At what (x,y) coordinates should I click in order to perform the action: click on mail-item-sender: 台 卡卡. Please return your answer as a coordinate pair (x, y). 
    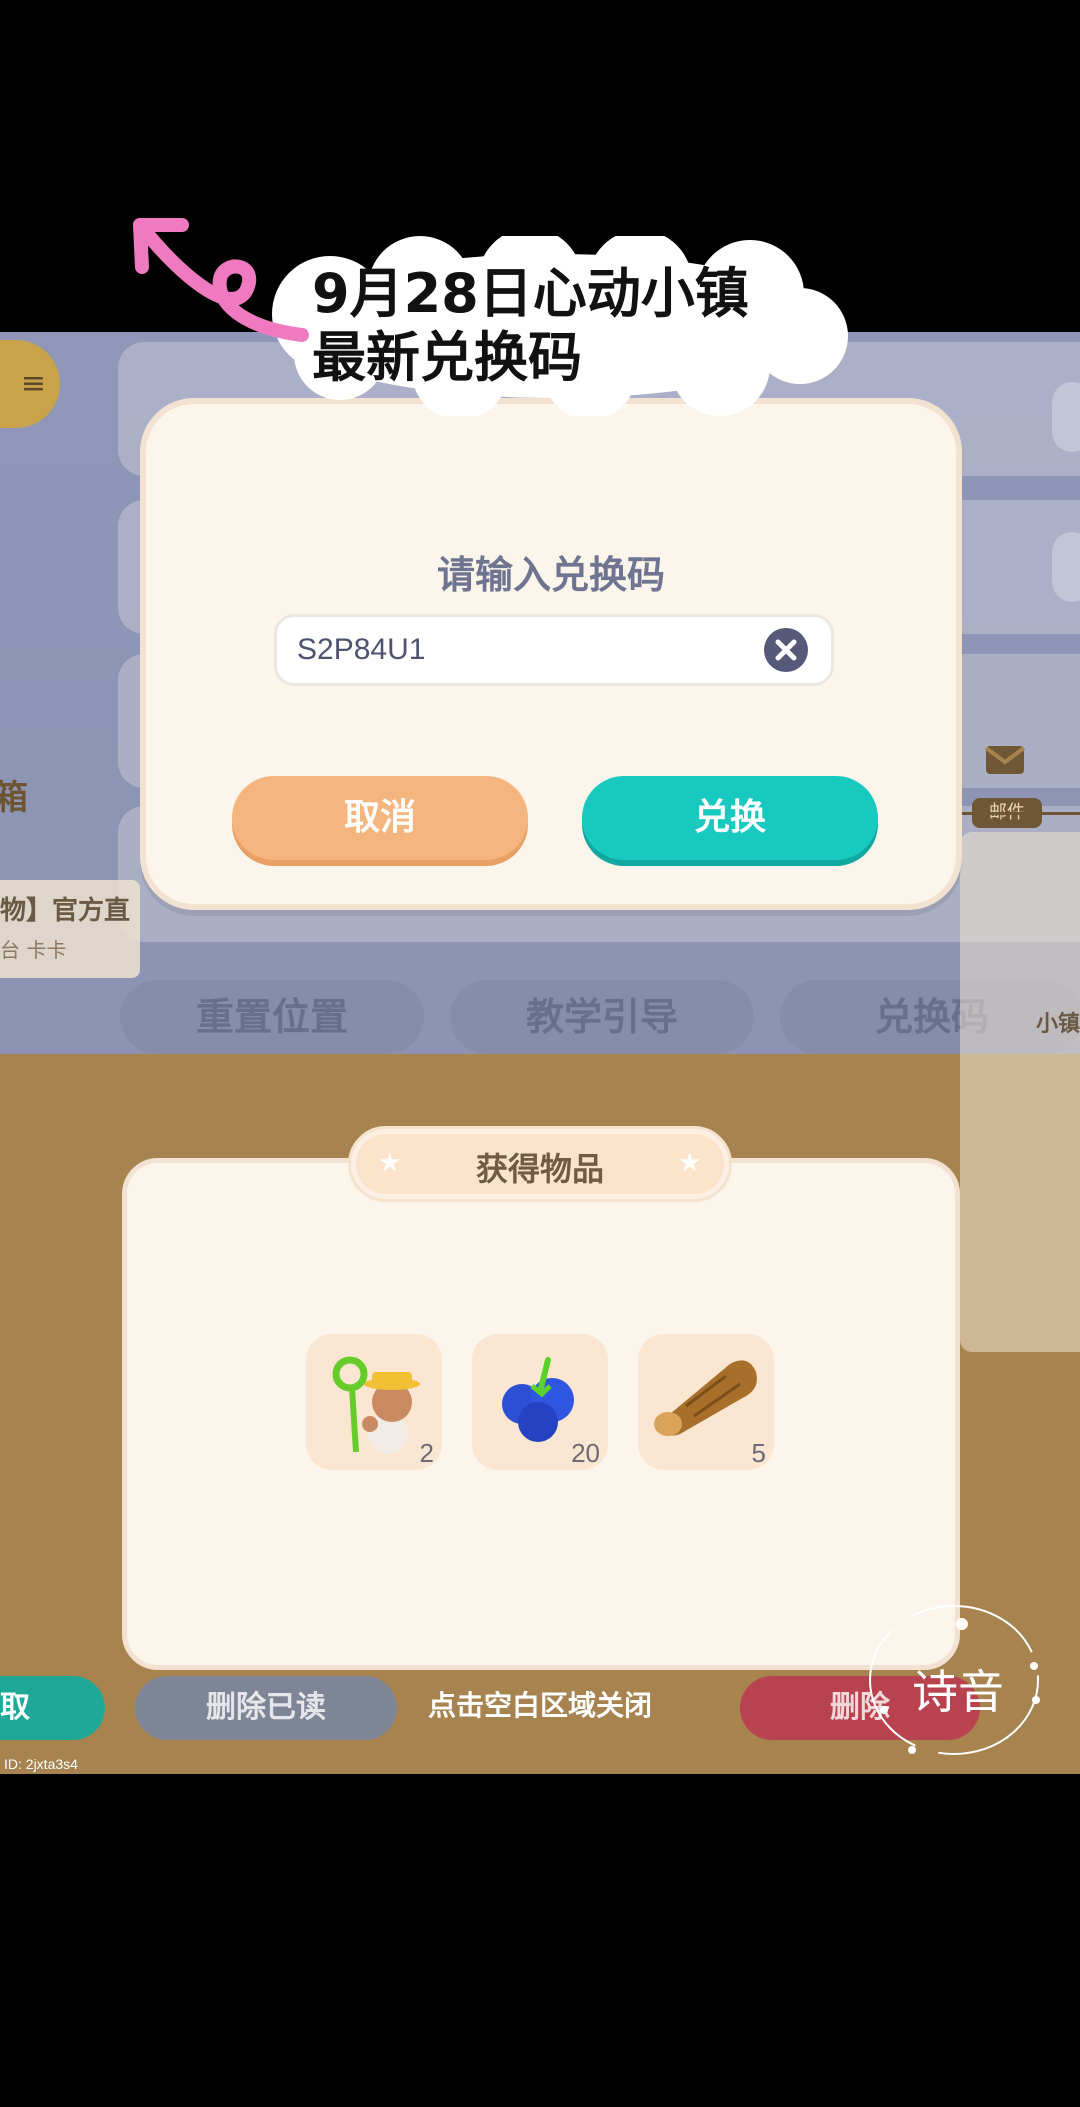
    Looking at the image, I should click on (33, 950).